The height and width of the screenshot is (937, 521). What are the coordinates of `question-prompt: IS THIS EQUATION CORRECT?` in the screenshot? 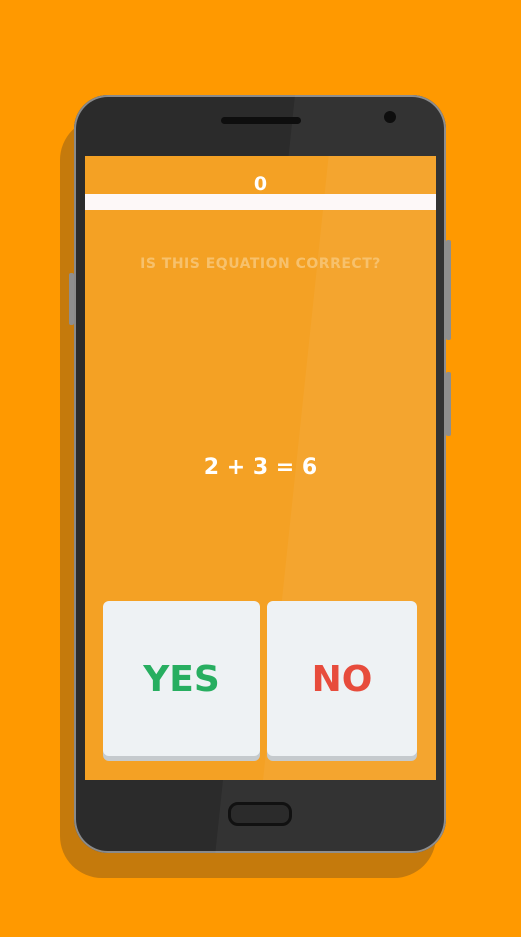 It's located at (260, 264).